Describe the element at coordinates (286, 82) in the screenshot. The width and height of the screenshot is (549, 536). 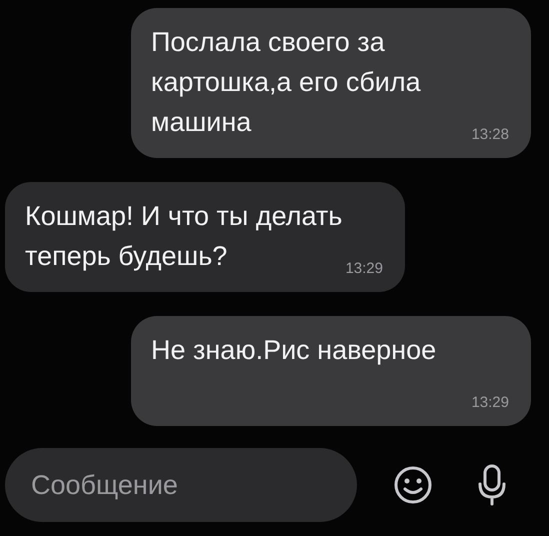
I see `message-text: Послала своего за картошка,а его сбила машина` at that location.